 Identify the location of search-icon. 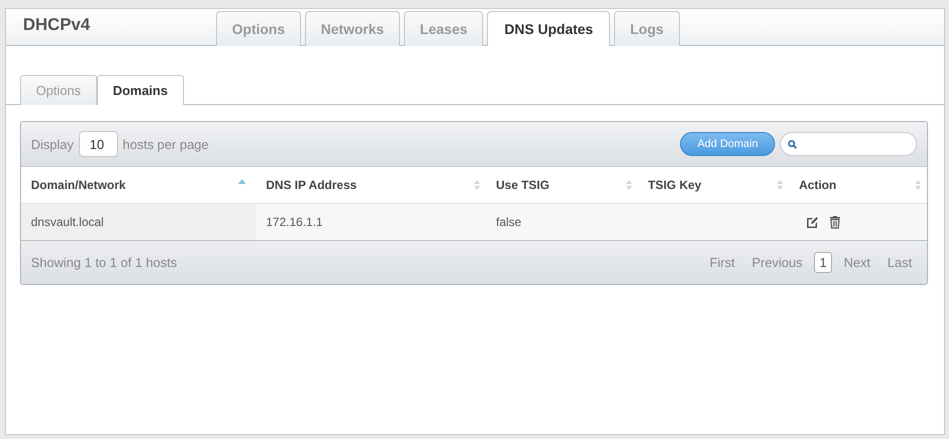
(792, 144).